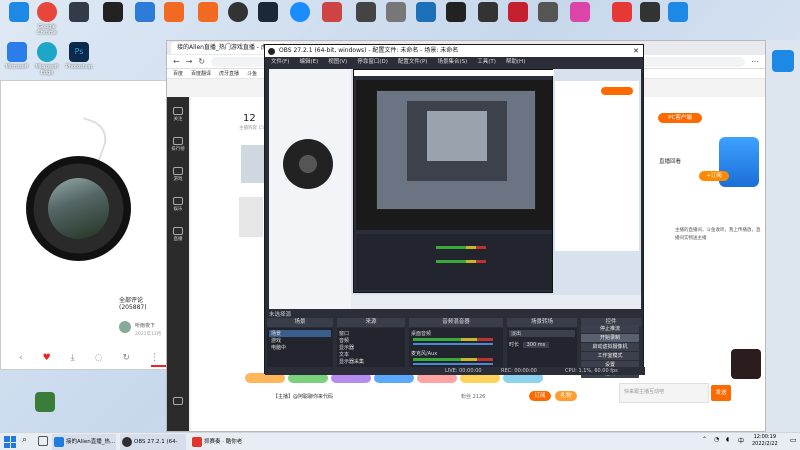  What do you see at coordinates (178, 174) in the screenshot?
I see `sidebar-item-games: 游戏` at bounding box center [178, 174].